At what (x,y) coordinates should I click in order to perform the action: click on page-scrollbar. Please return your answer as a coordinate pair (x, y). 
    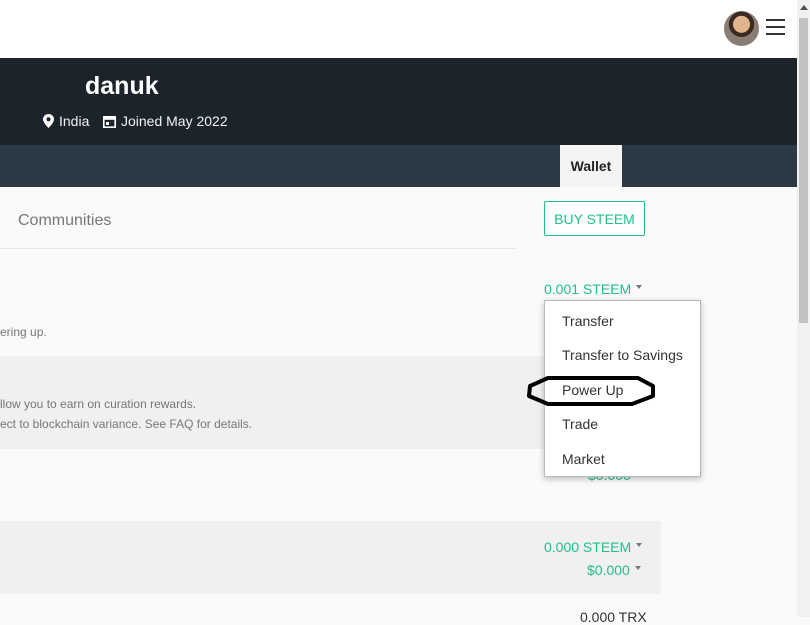
    Looking at the image, I should click on (803, 308).